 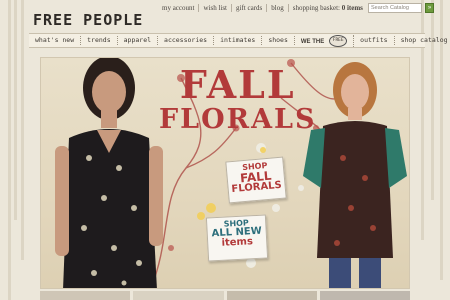 I want to click on promo-thumbnail-strip, so click(x=225, y=295).